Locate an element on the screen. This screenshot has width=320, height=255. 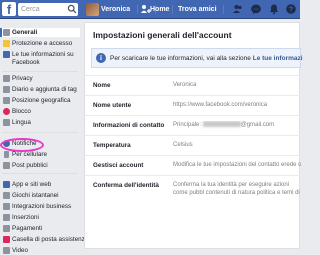
contact-suffix: @gmail.com is located at coordinates (257, 125).